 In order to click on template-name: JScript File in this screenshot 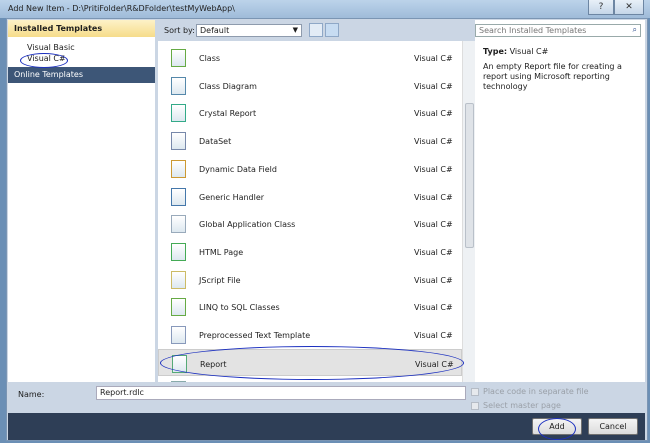, I will do `click(220, 280)`.